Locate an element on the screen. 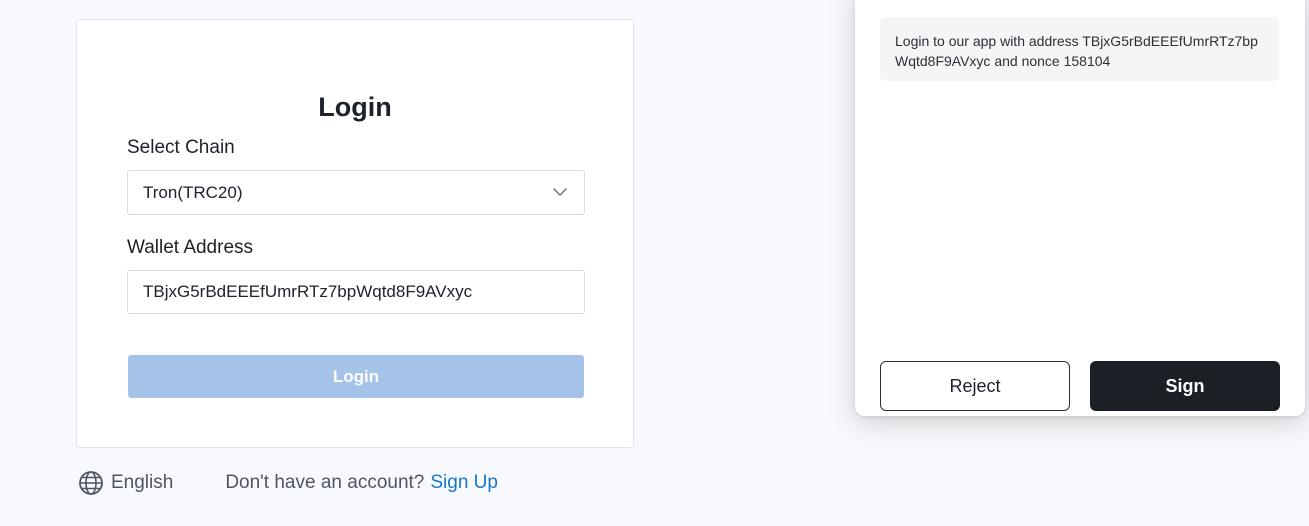 This screenshot has height=526, width=1309. language-label: English is located at coordinates (142, 482).